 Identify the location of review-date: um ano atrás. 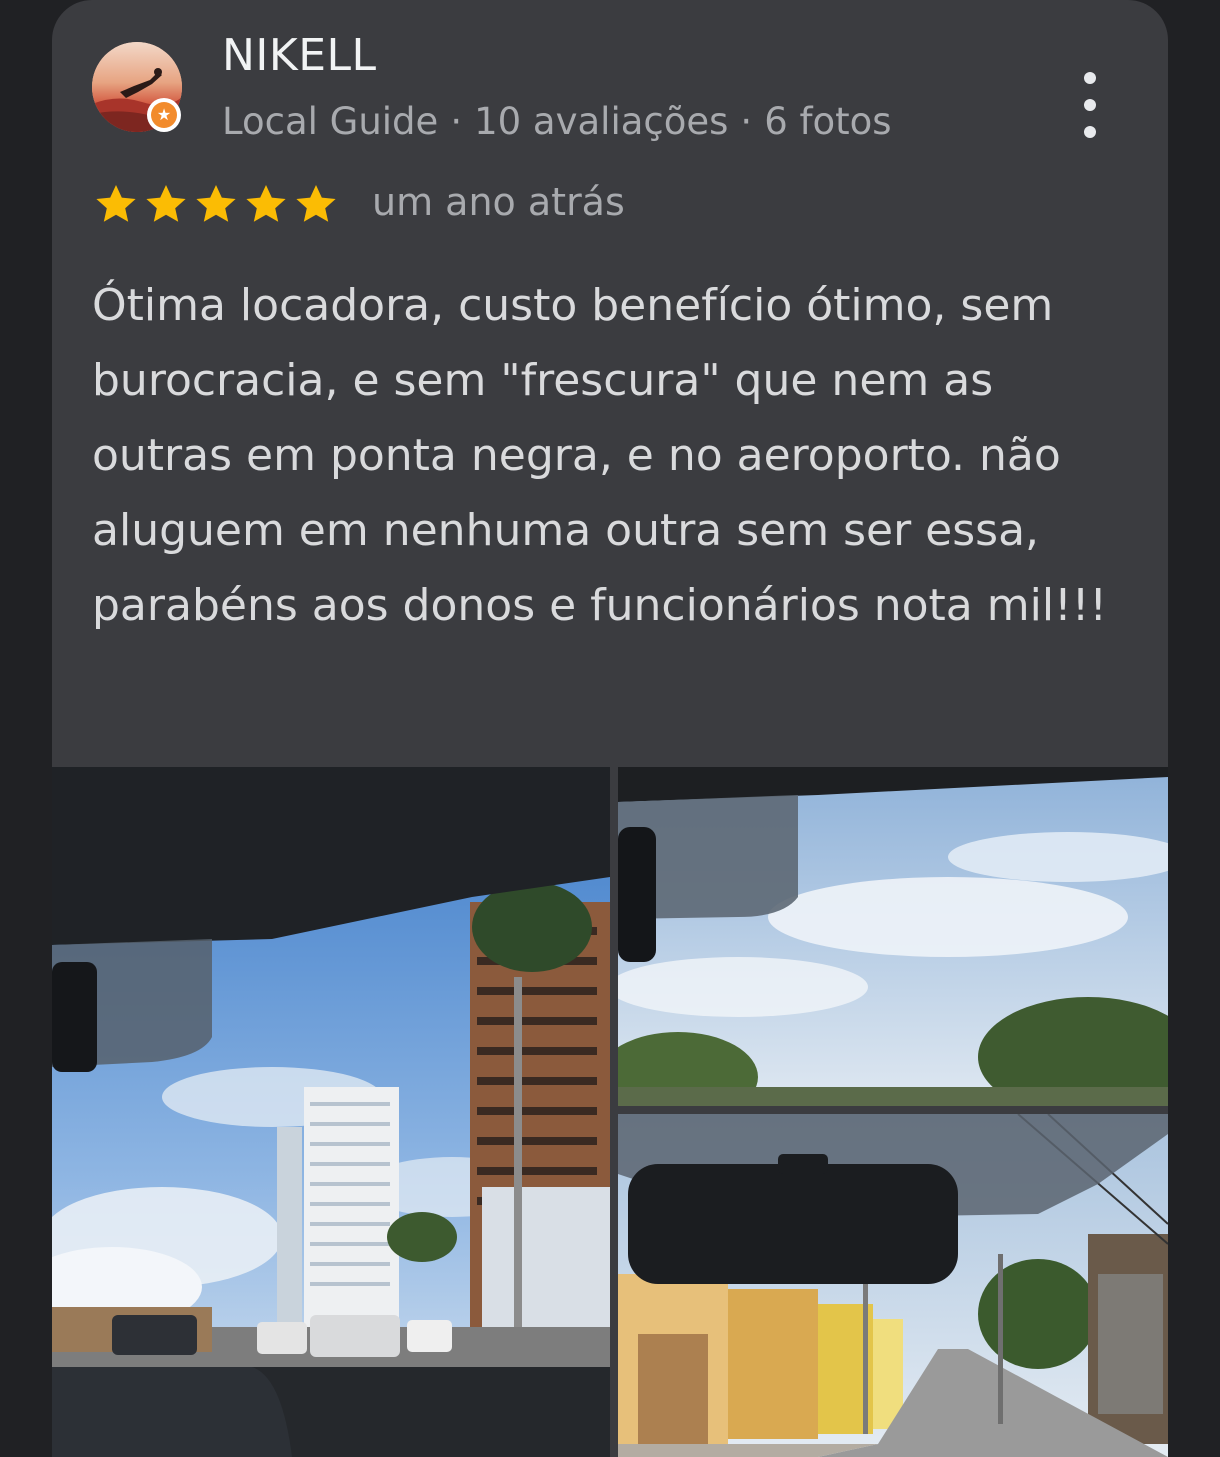
(498, 202).